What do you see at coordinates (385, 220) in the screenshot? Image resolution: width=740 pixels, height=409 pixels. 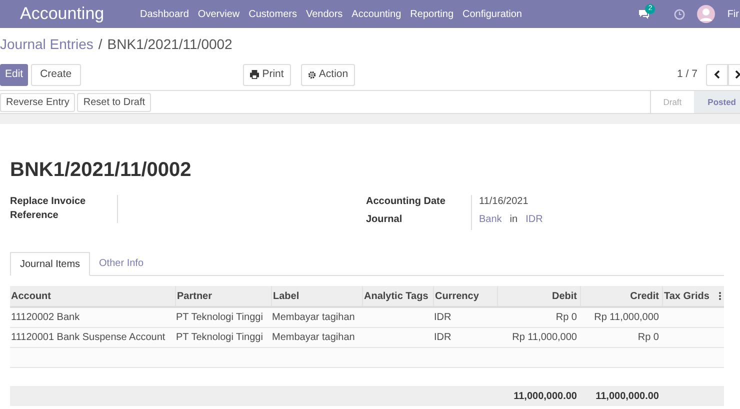 I see `field-label: Journal` at bounding box center [385, 220].